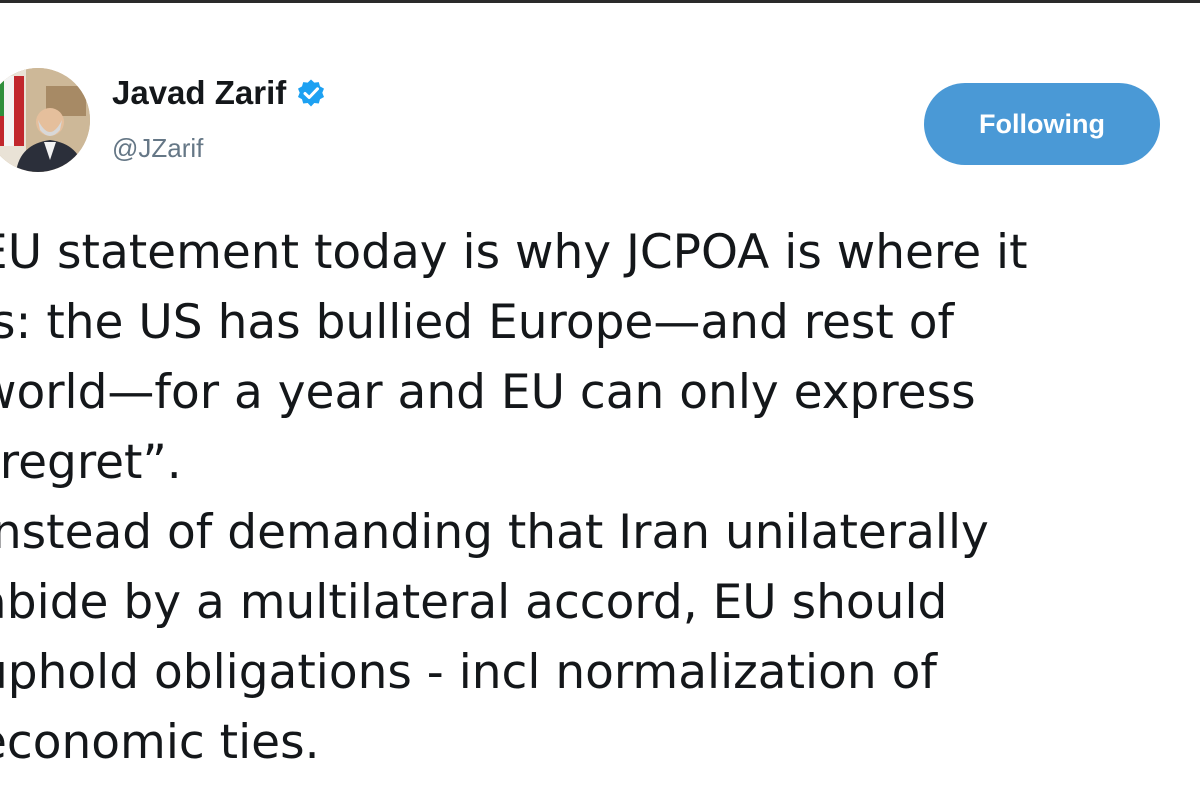 The width and height of the screenshot is (1200, 800). What do you see at coordinates (199, 92) in the screenshot?
I see `author-display-name: Javad Zarif` at bounding box center [199, 92].